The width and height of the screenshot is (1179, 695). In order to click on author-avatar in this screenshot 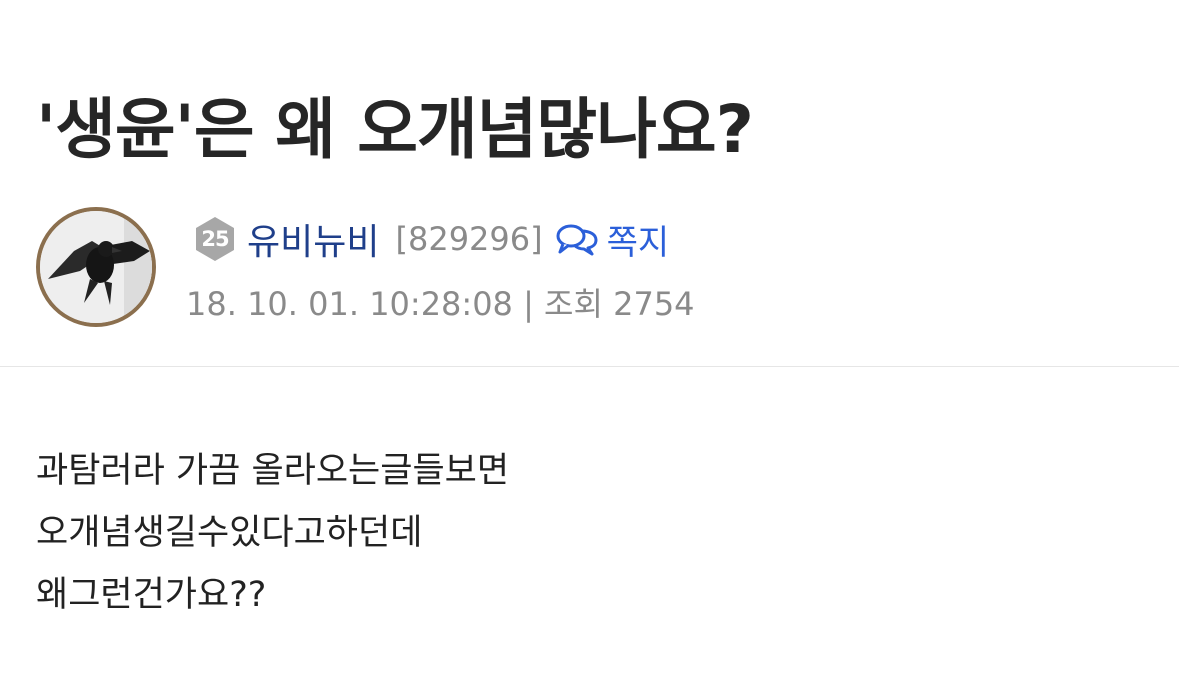, I will do `click(96, 267)`.